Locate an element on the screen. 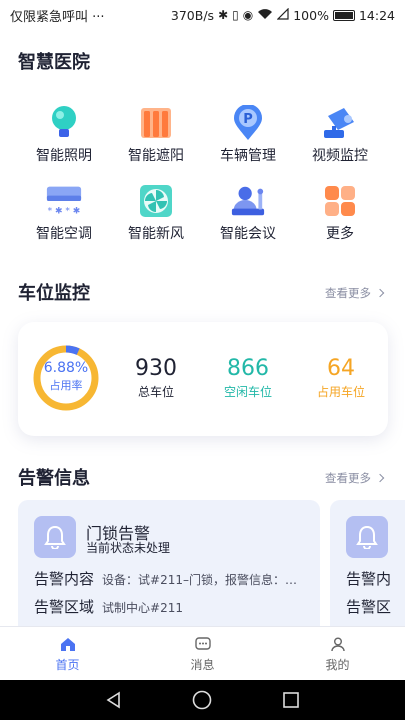  profile-icon is located at coordinates (337, 644).